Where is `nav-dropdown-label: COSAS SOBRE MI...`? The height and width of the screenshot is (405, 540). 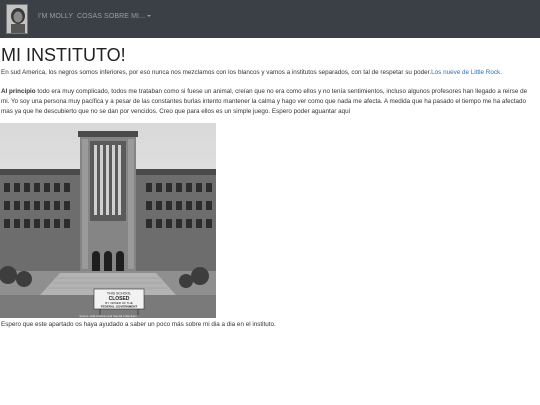
nav-dropdown-label: COSAS SOBRE MI... is located at coordinates (111, 16).